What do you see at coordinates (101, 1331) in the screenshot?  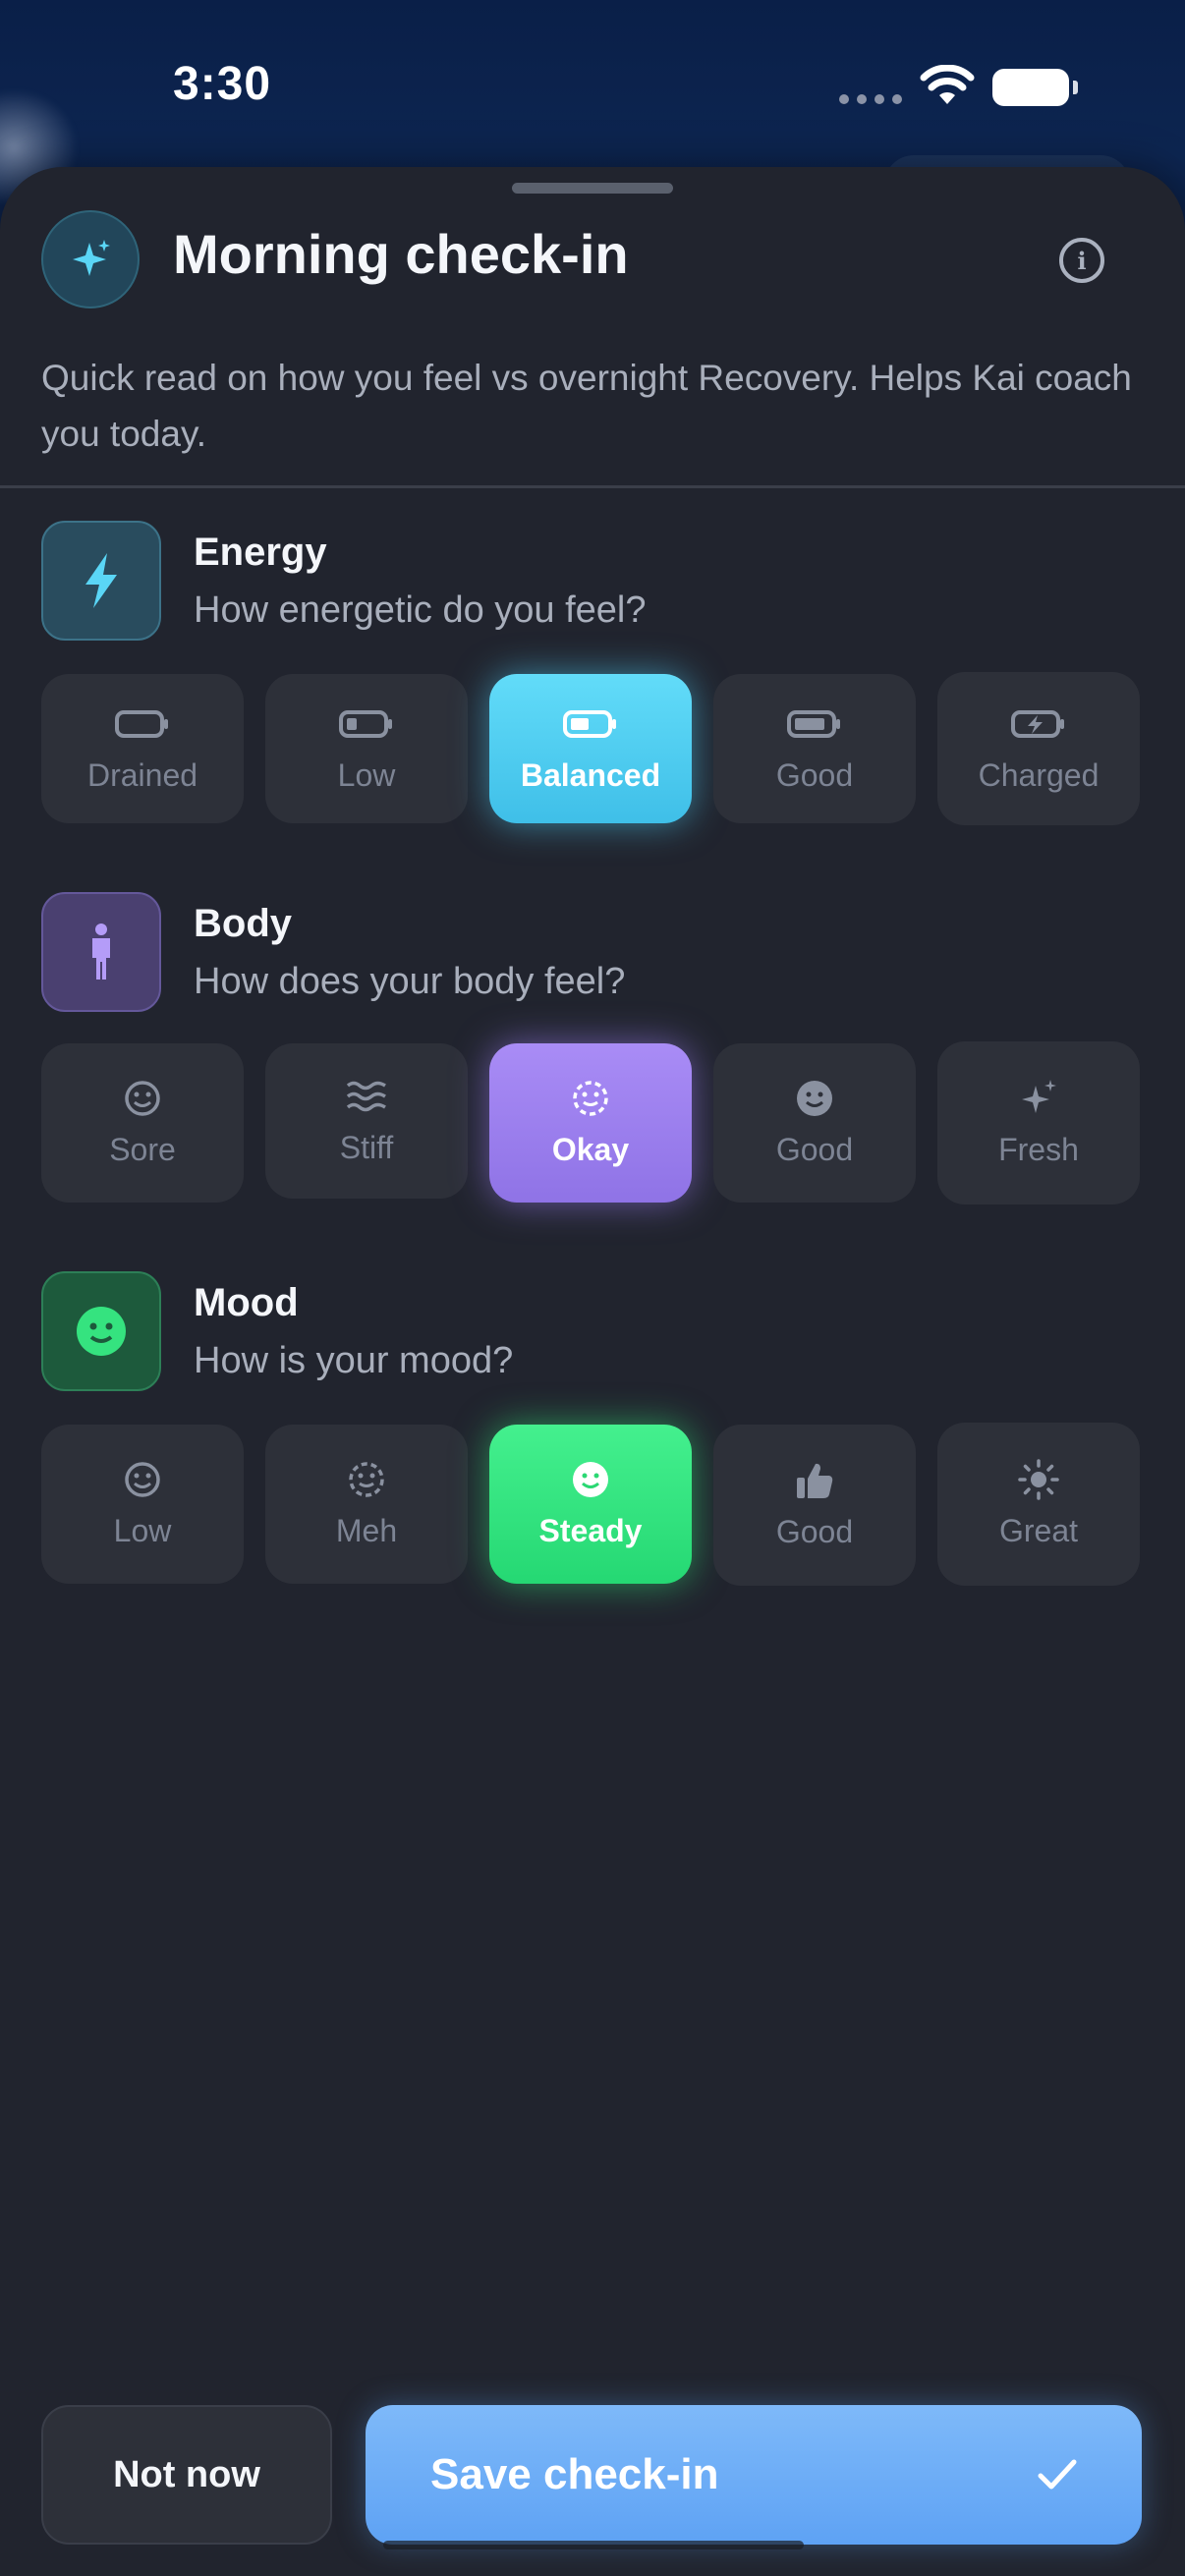 I see `mood-smile-icon` at bounding box center [101, 1331].